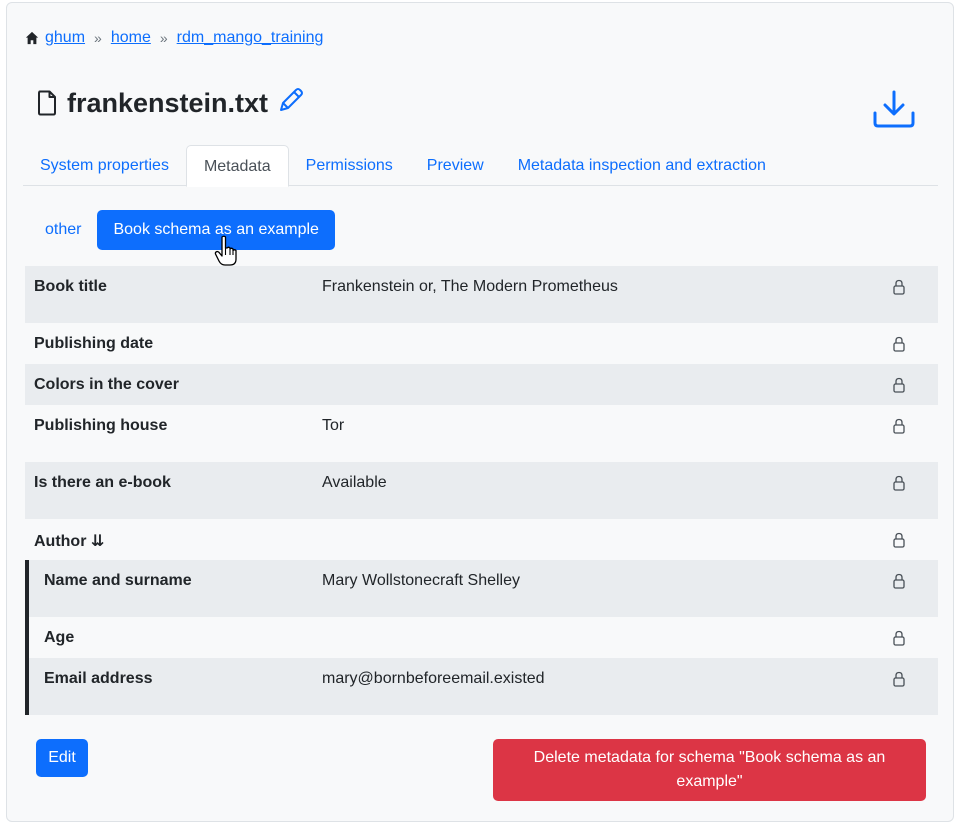 The height and width of the screenshot is (834, 965). Describe the element at coordinates (354, 482) in the screenshot. I see `field-value: Available` at that location.